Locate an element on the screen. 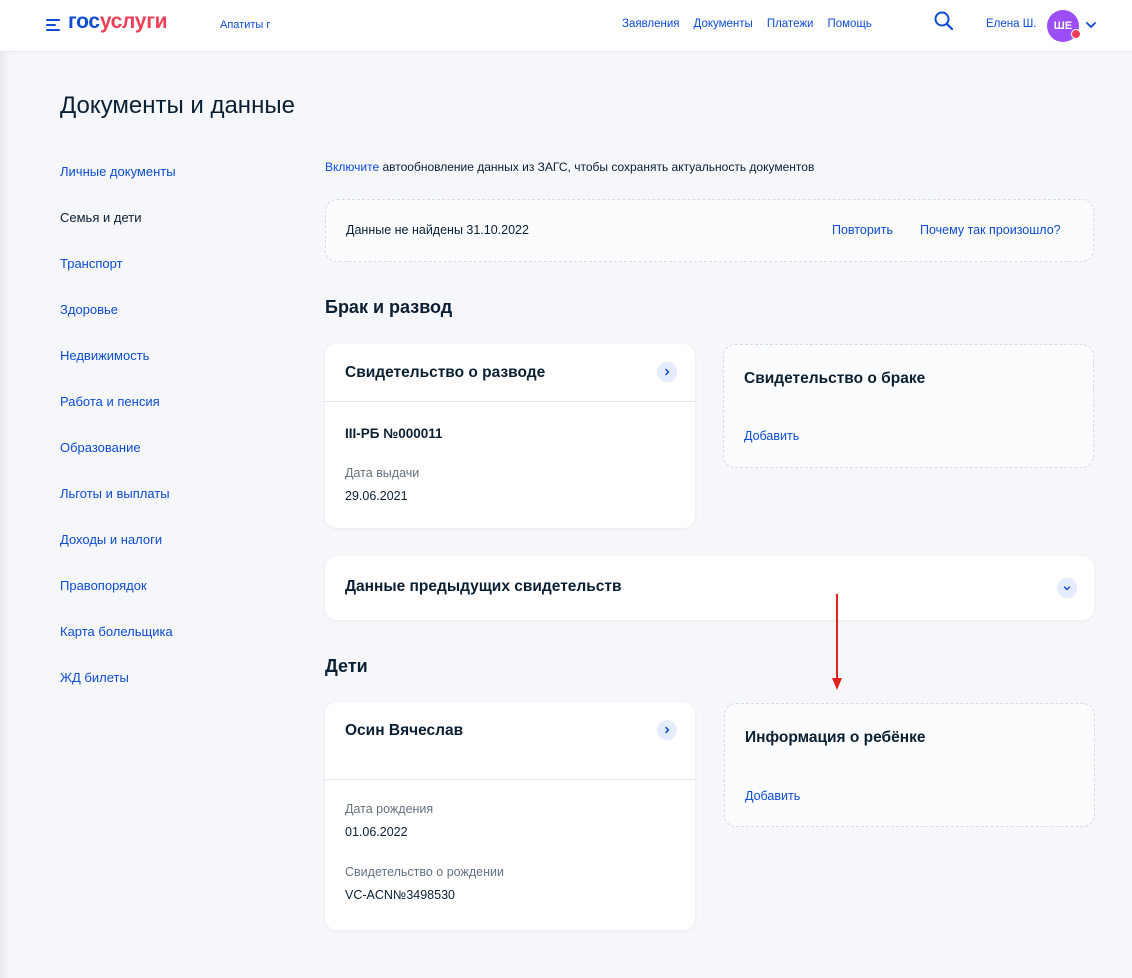 The height and width of the screenshot is (978, 1132). nav-documents: Документы is located at coordinates (723, 24).